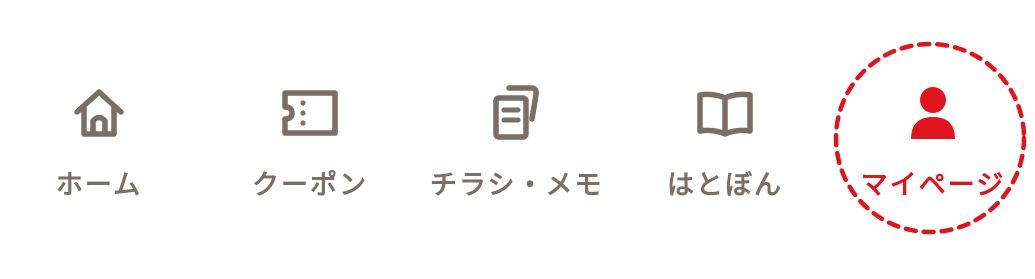 This screenshot has width=1035, height=279. Describe the element at coordinates (933, 185) in the screenshot. I see `tab-mypage-label: マイページ` at that location.